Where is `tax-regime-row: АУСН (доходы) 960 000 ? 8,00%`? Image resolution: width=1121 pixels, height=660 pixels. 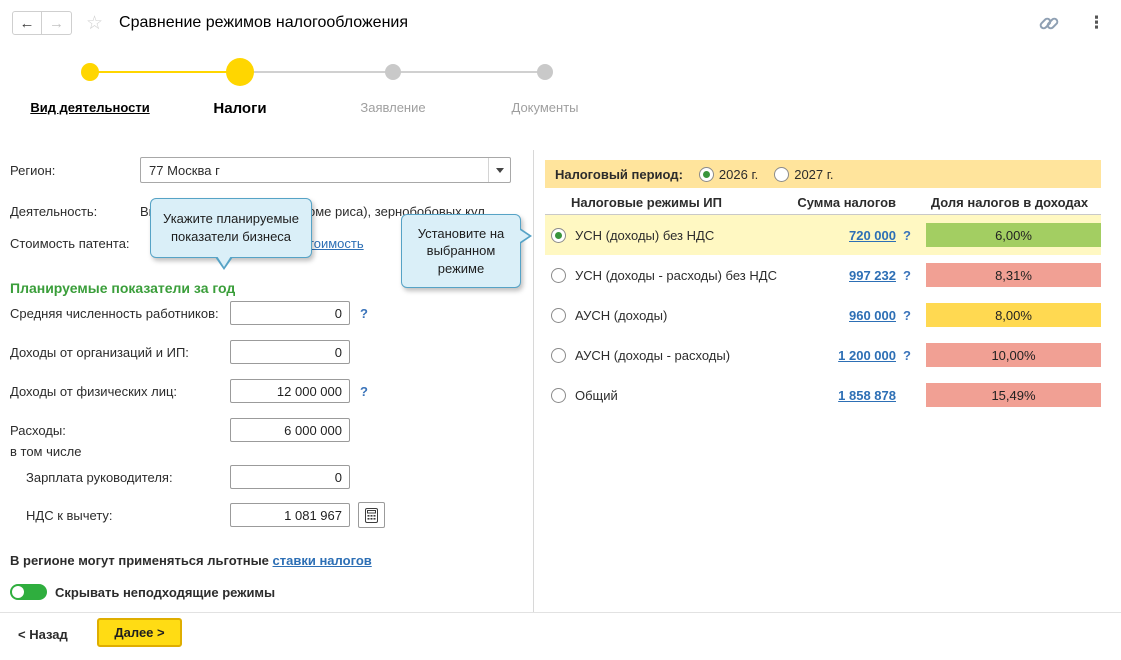
tax-regime-row: АУСН (доходы) 960 000 ? 8,00% is located at coordinates (823, 315).